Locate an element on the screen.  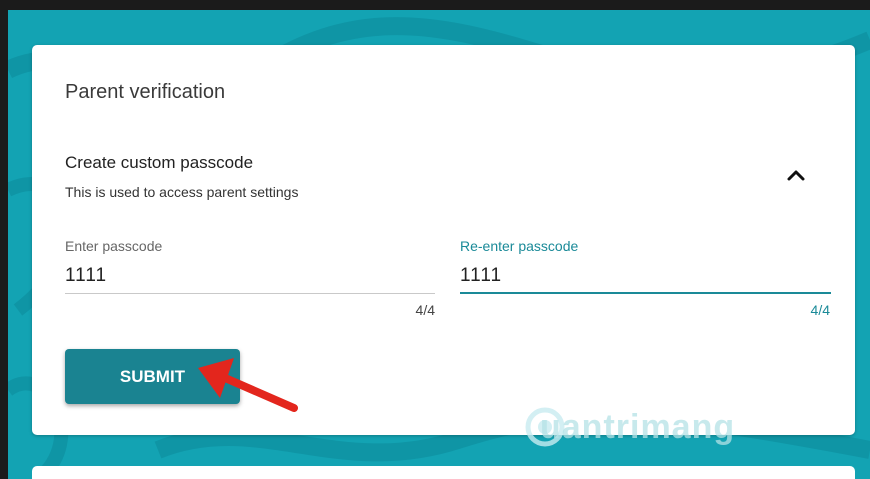
reenter-passcode-label: Re-enter passcode is located at coordinates (519, 246).